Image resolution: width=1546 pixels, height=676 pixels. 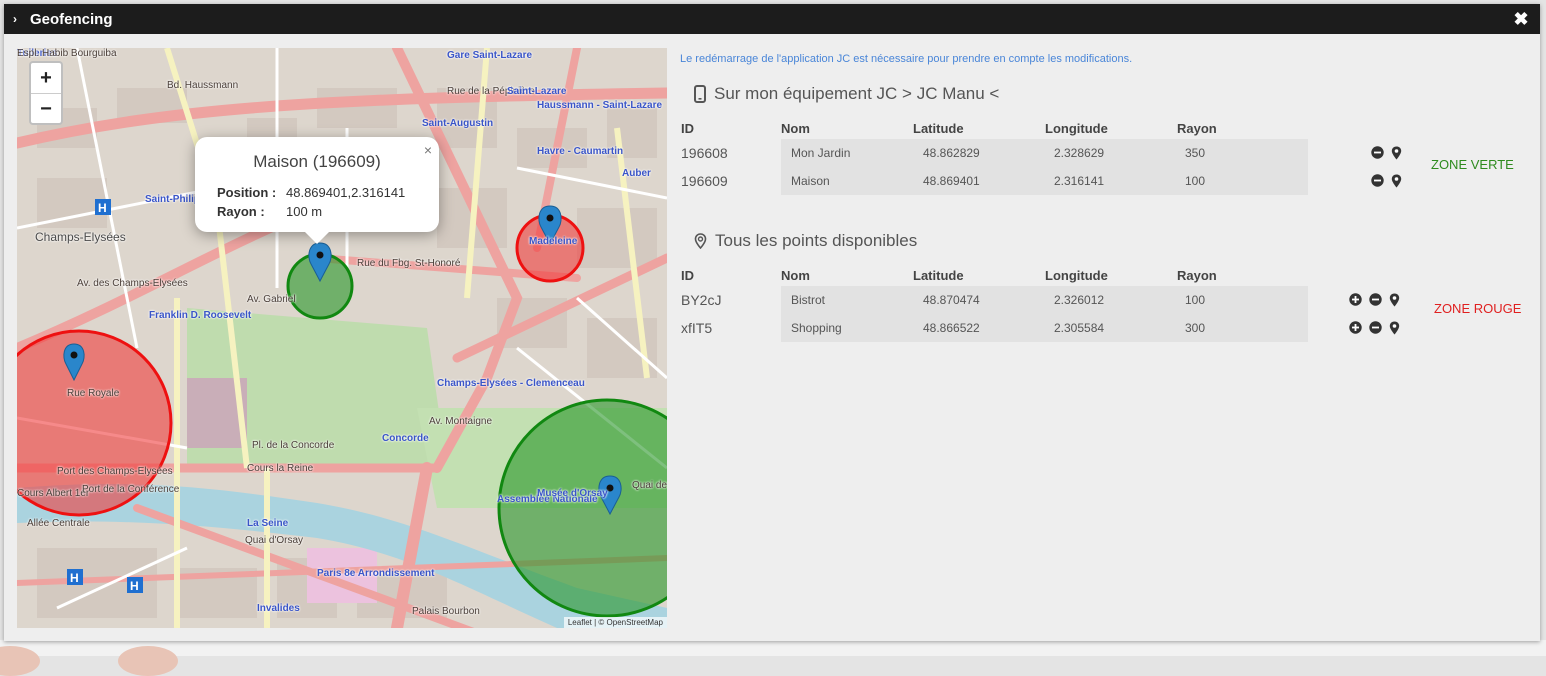 What do you see at coordinates (304, 211) in the screenshot?
I see `popup-rayon-value: 100 m` at bounding box center [304, 211].